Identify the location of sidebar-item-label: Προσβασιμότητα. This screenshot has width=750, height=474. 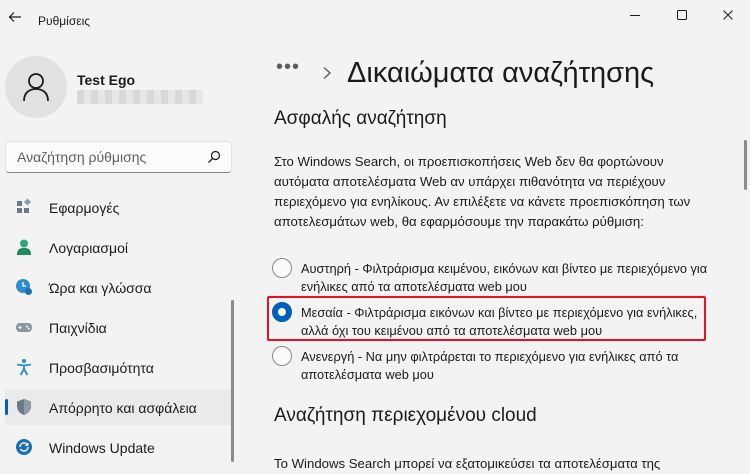
(101, 368).